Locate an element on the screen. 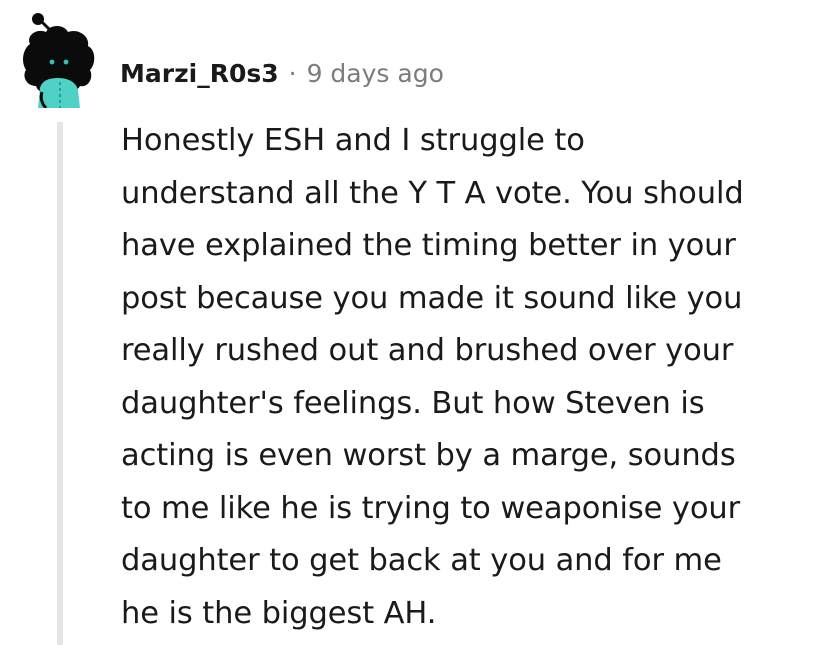 The height and width of the screenshot is (645, 825). comment-body-line: really rushed out and brushed over your is located at coordinates (427, 350).